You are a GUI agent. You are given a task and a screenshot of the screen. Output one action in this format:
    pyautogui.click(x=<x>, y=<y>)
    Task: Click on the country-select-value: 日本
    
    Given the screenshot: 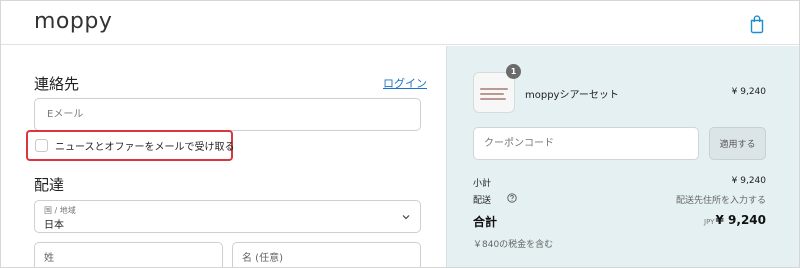 What is the action you would take?
    pyautogui.click(x=54, y=225)
    